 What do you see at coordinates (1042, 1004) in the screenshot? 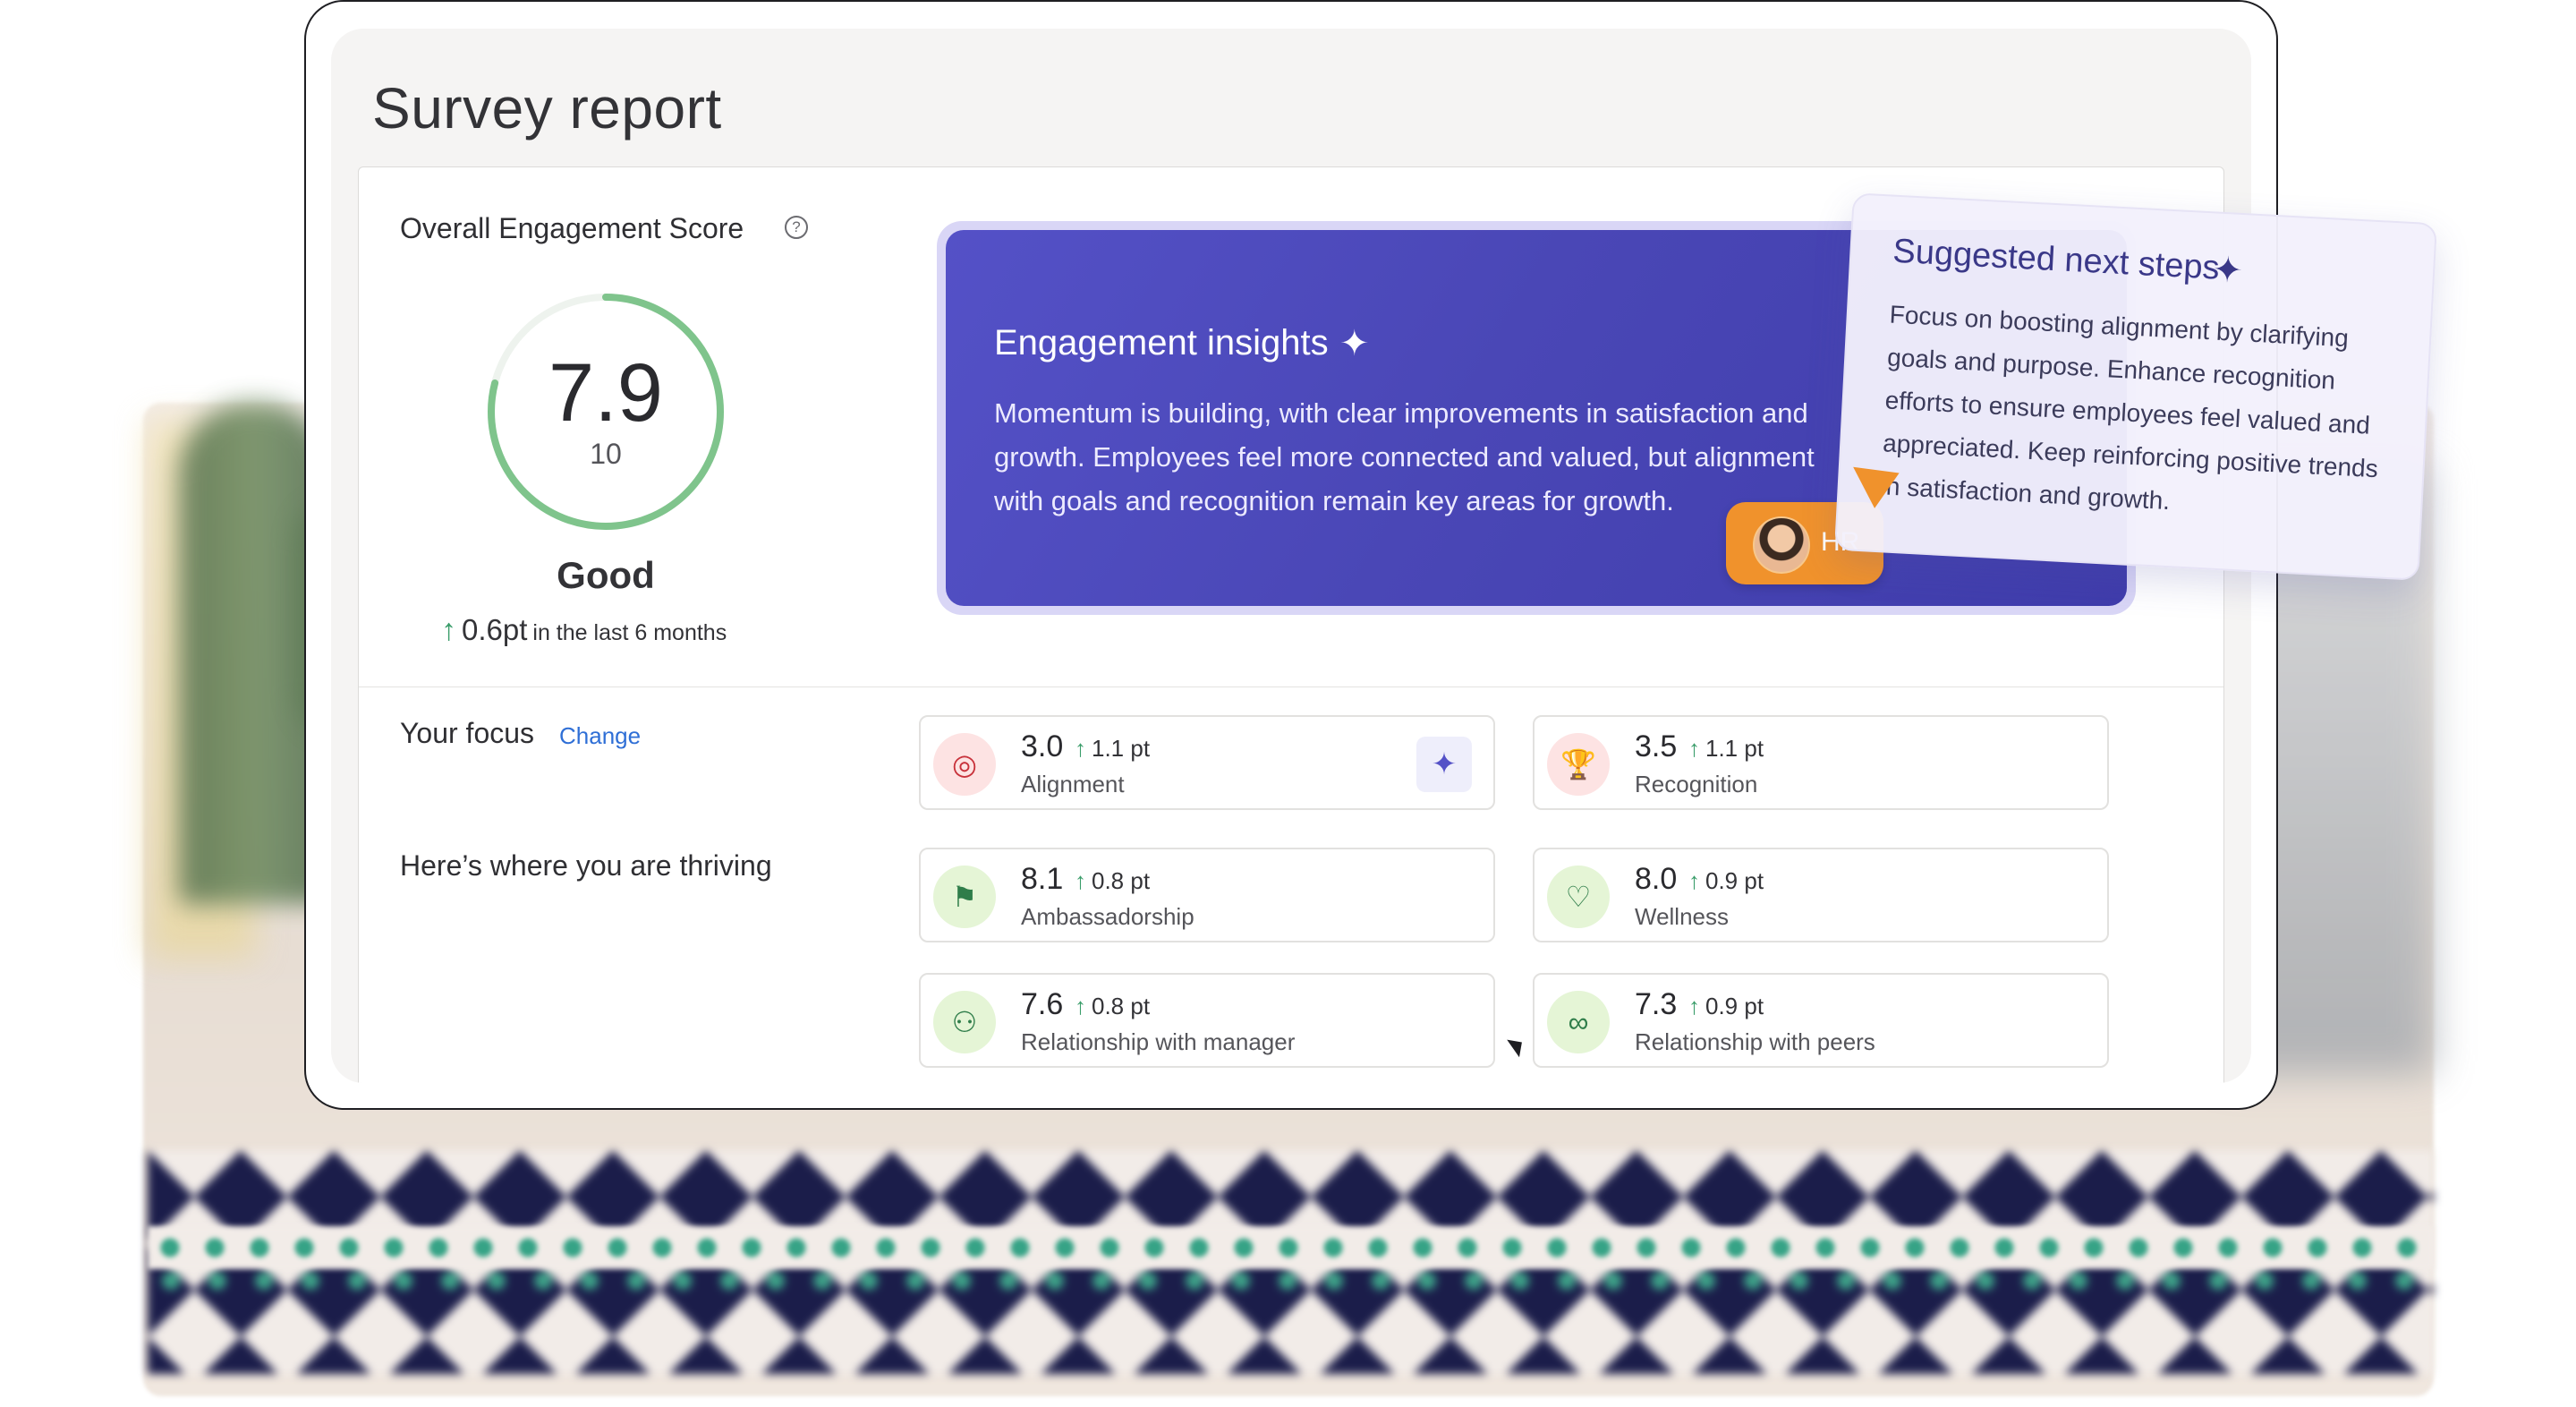
I see `metric-value: 7.6` at bounding box center [1042, 1004].